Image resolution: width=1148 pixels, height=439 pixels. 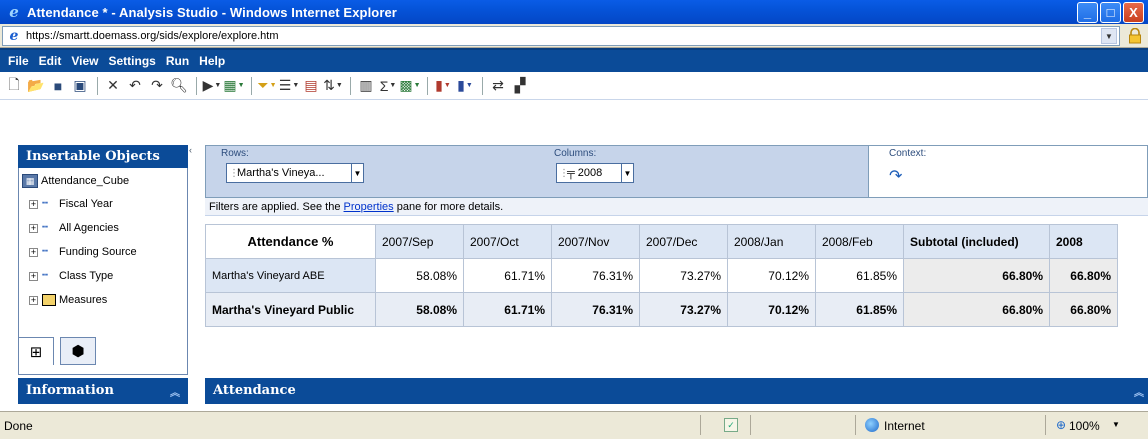 I want to click on information-panel-header: Information ︽, so click(x=103, y=391).